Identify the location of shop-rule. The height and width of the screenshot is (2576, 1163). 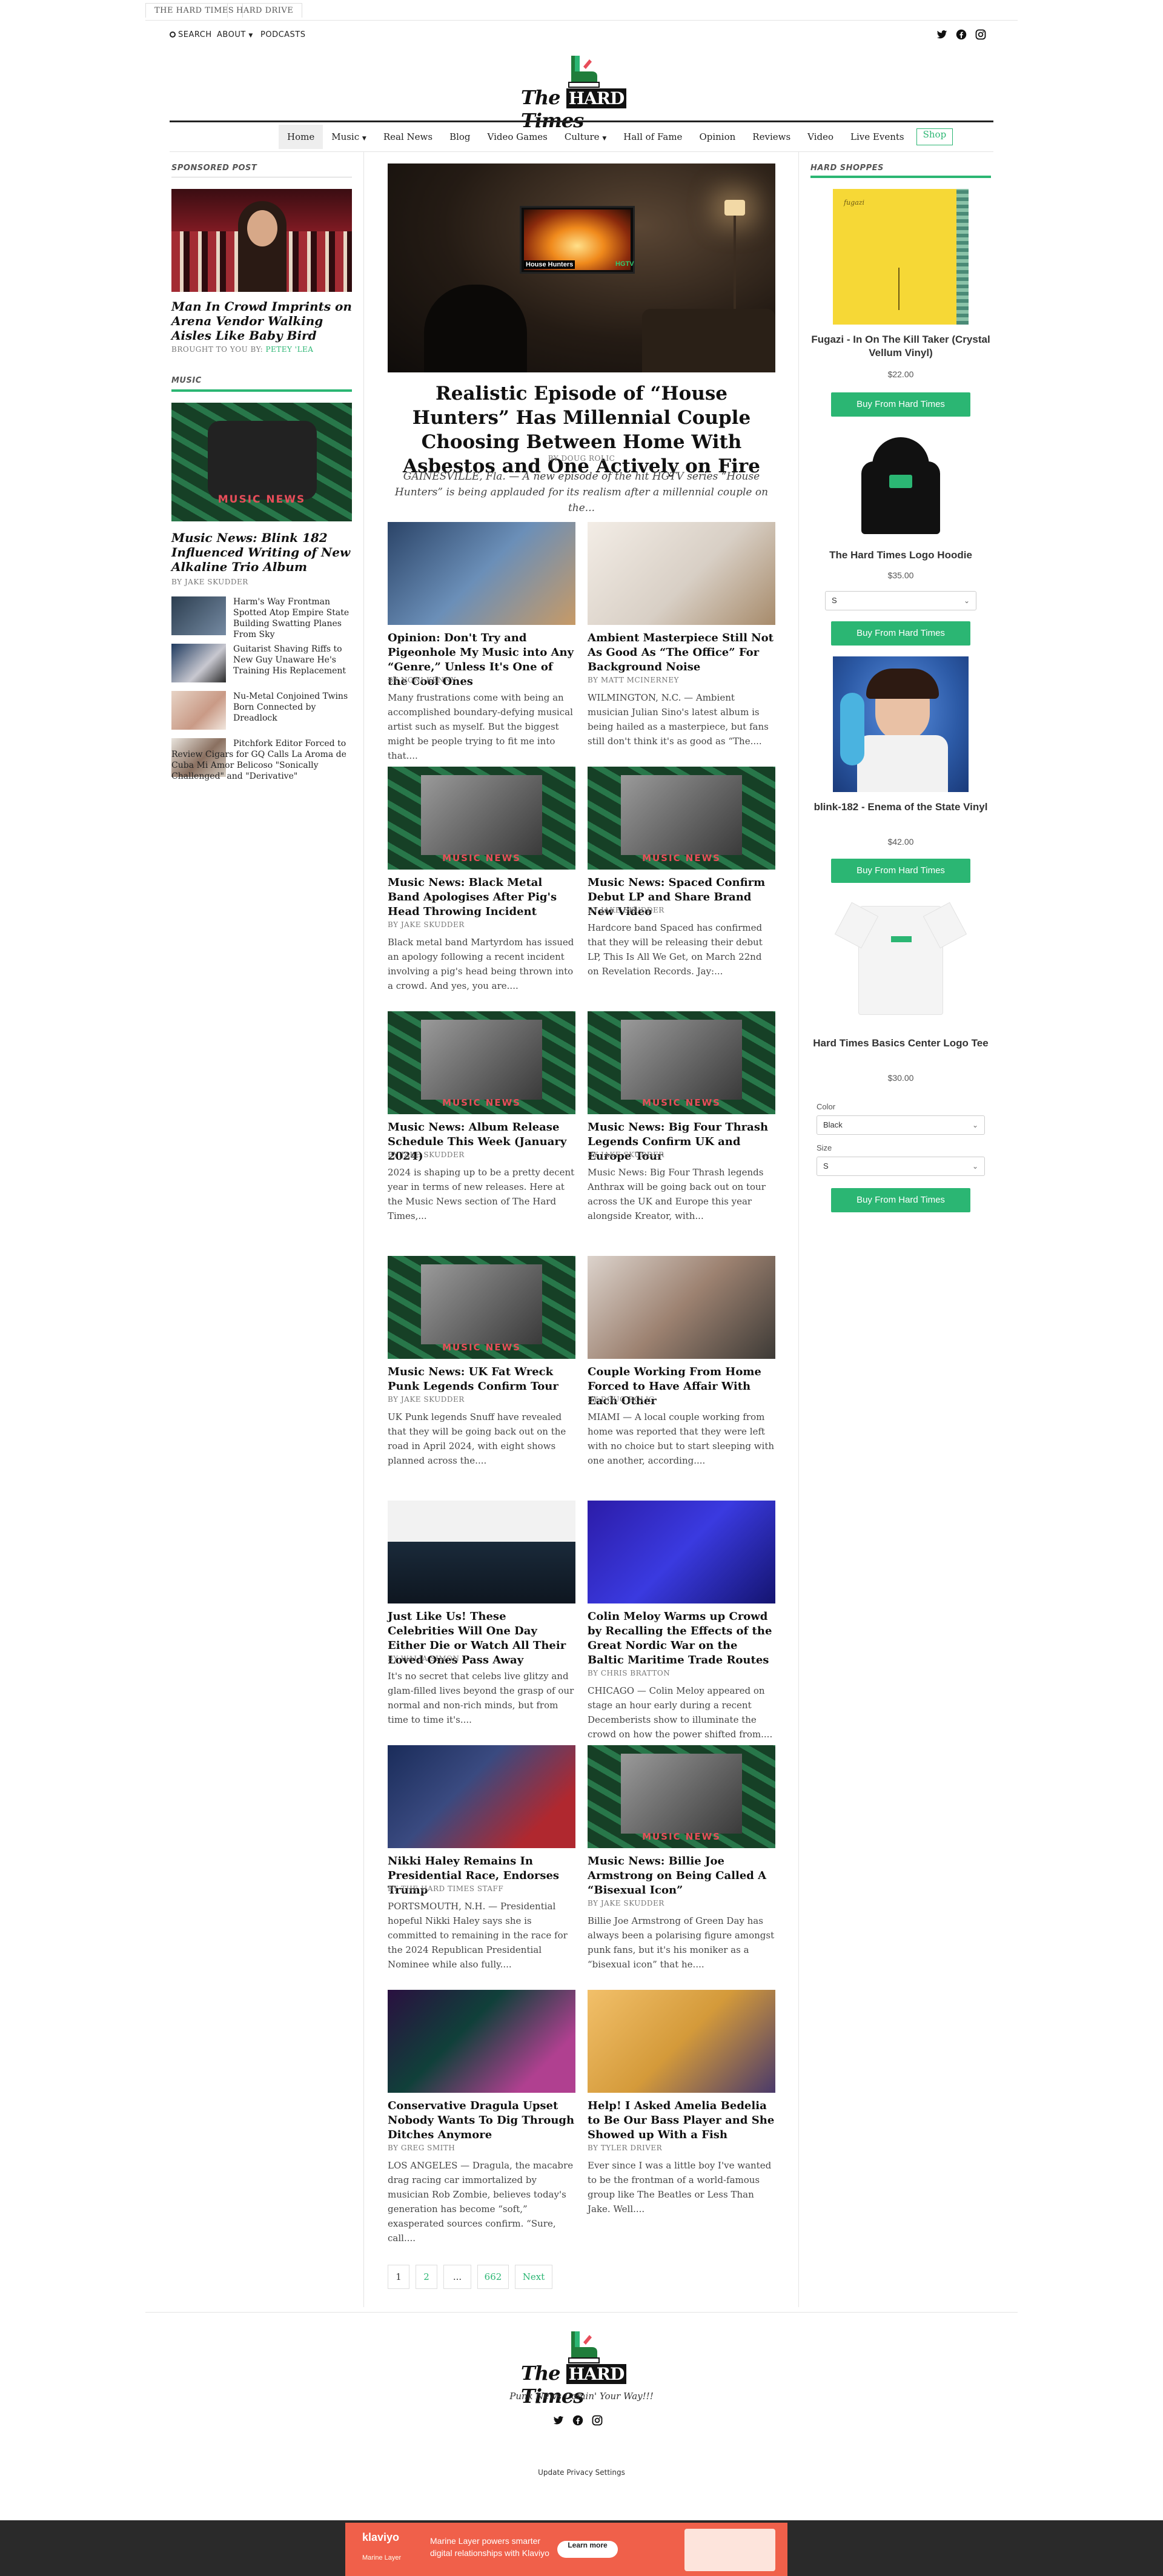
(901, 177).